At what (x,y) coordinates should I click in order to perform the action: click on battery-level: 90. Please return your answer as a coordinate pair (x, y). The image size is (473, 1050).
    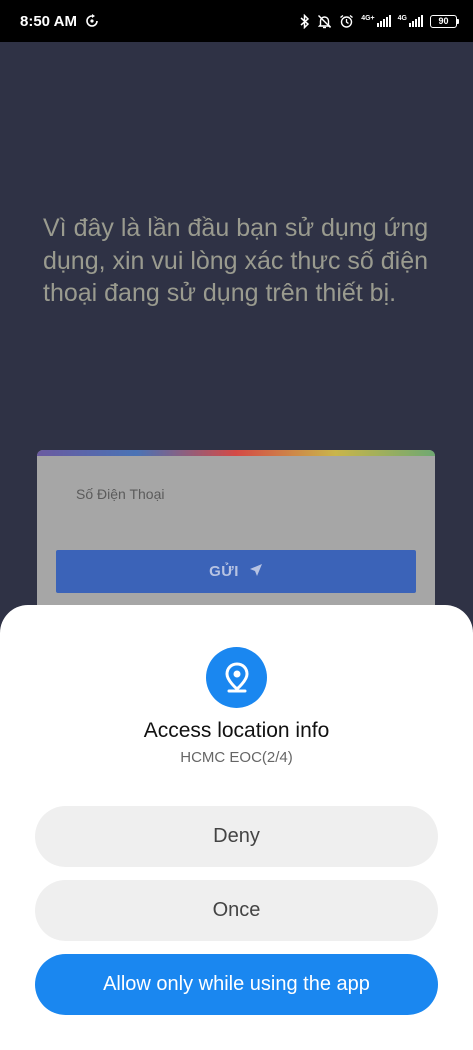
    Looking at the image, I should click on (443, 21).